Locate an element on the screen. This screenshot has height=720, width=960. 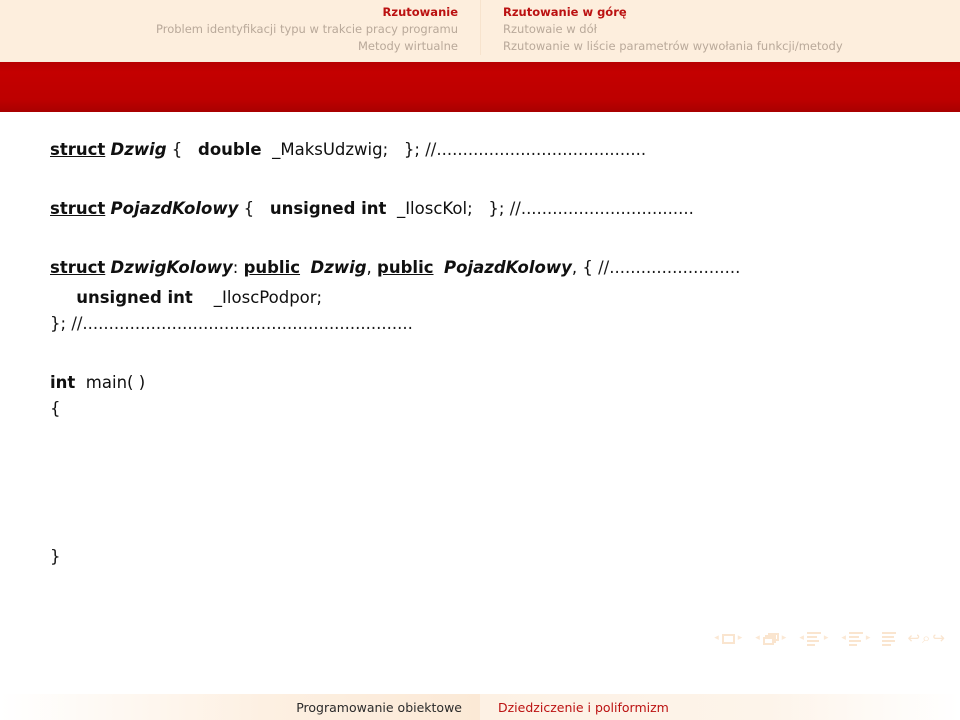
brace-open-2: { is located at coordinates (249, 208).